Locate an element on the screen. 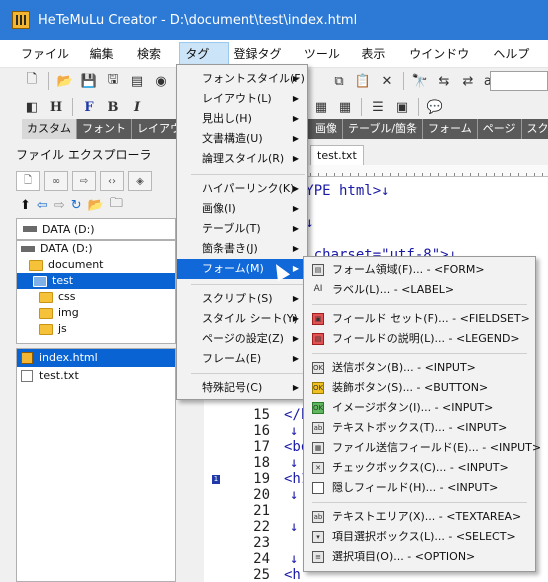 This screenshot has height=582, width=548. save-as-icon: 🖫 is located at coordinates (113, 81).